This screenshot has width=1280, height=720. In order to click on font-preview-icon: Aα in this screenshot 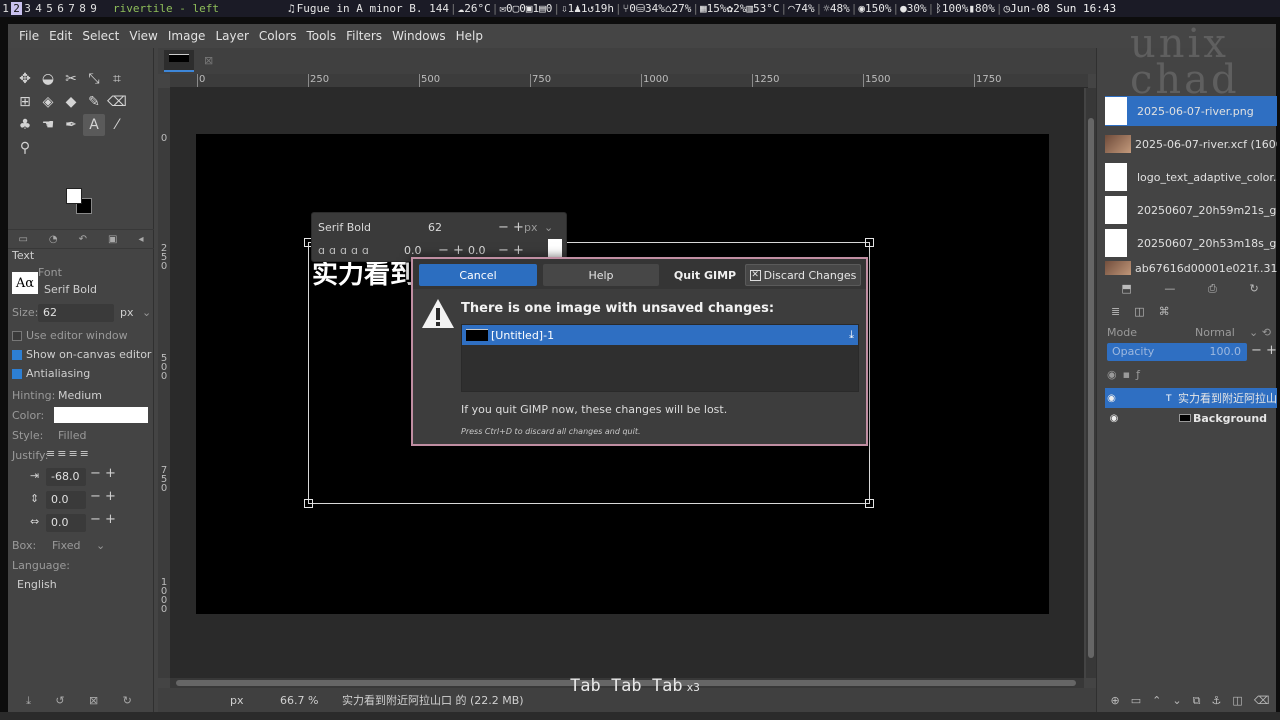, I will do `click(25, 283)`.